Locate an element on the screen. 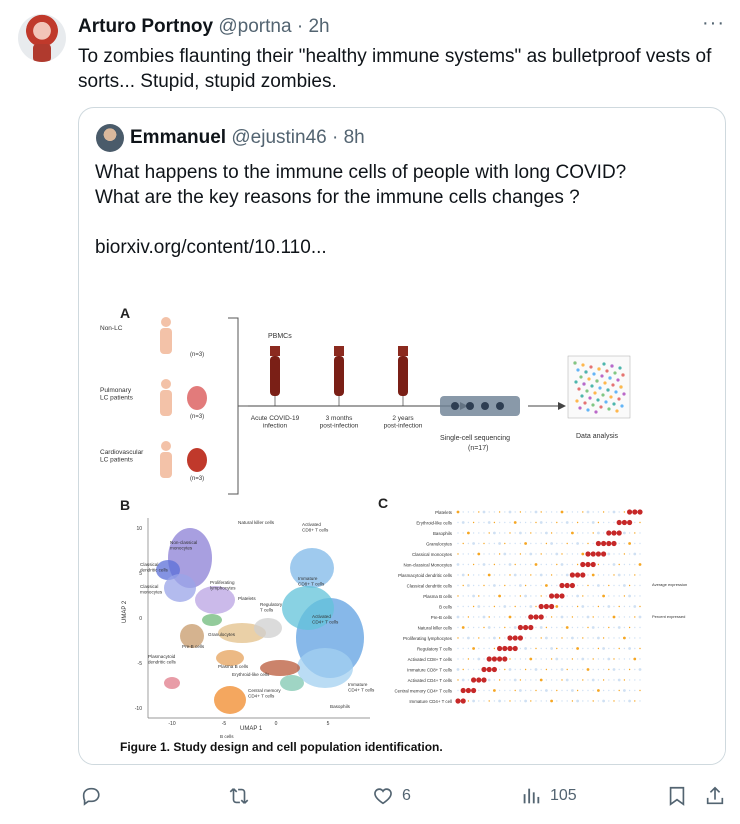  dotplot-dots is located at coordinates (549, 606).